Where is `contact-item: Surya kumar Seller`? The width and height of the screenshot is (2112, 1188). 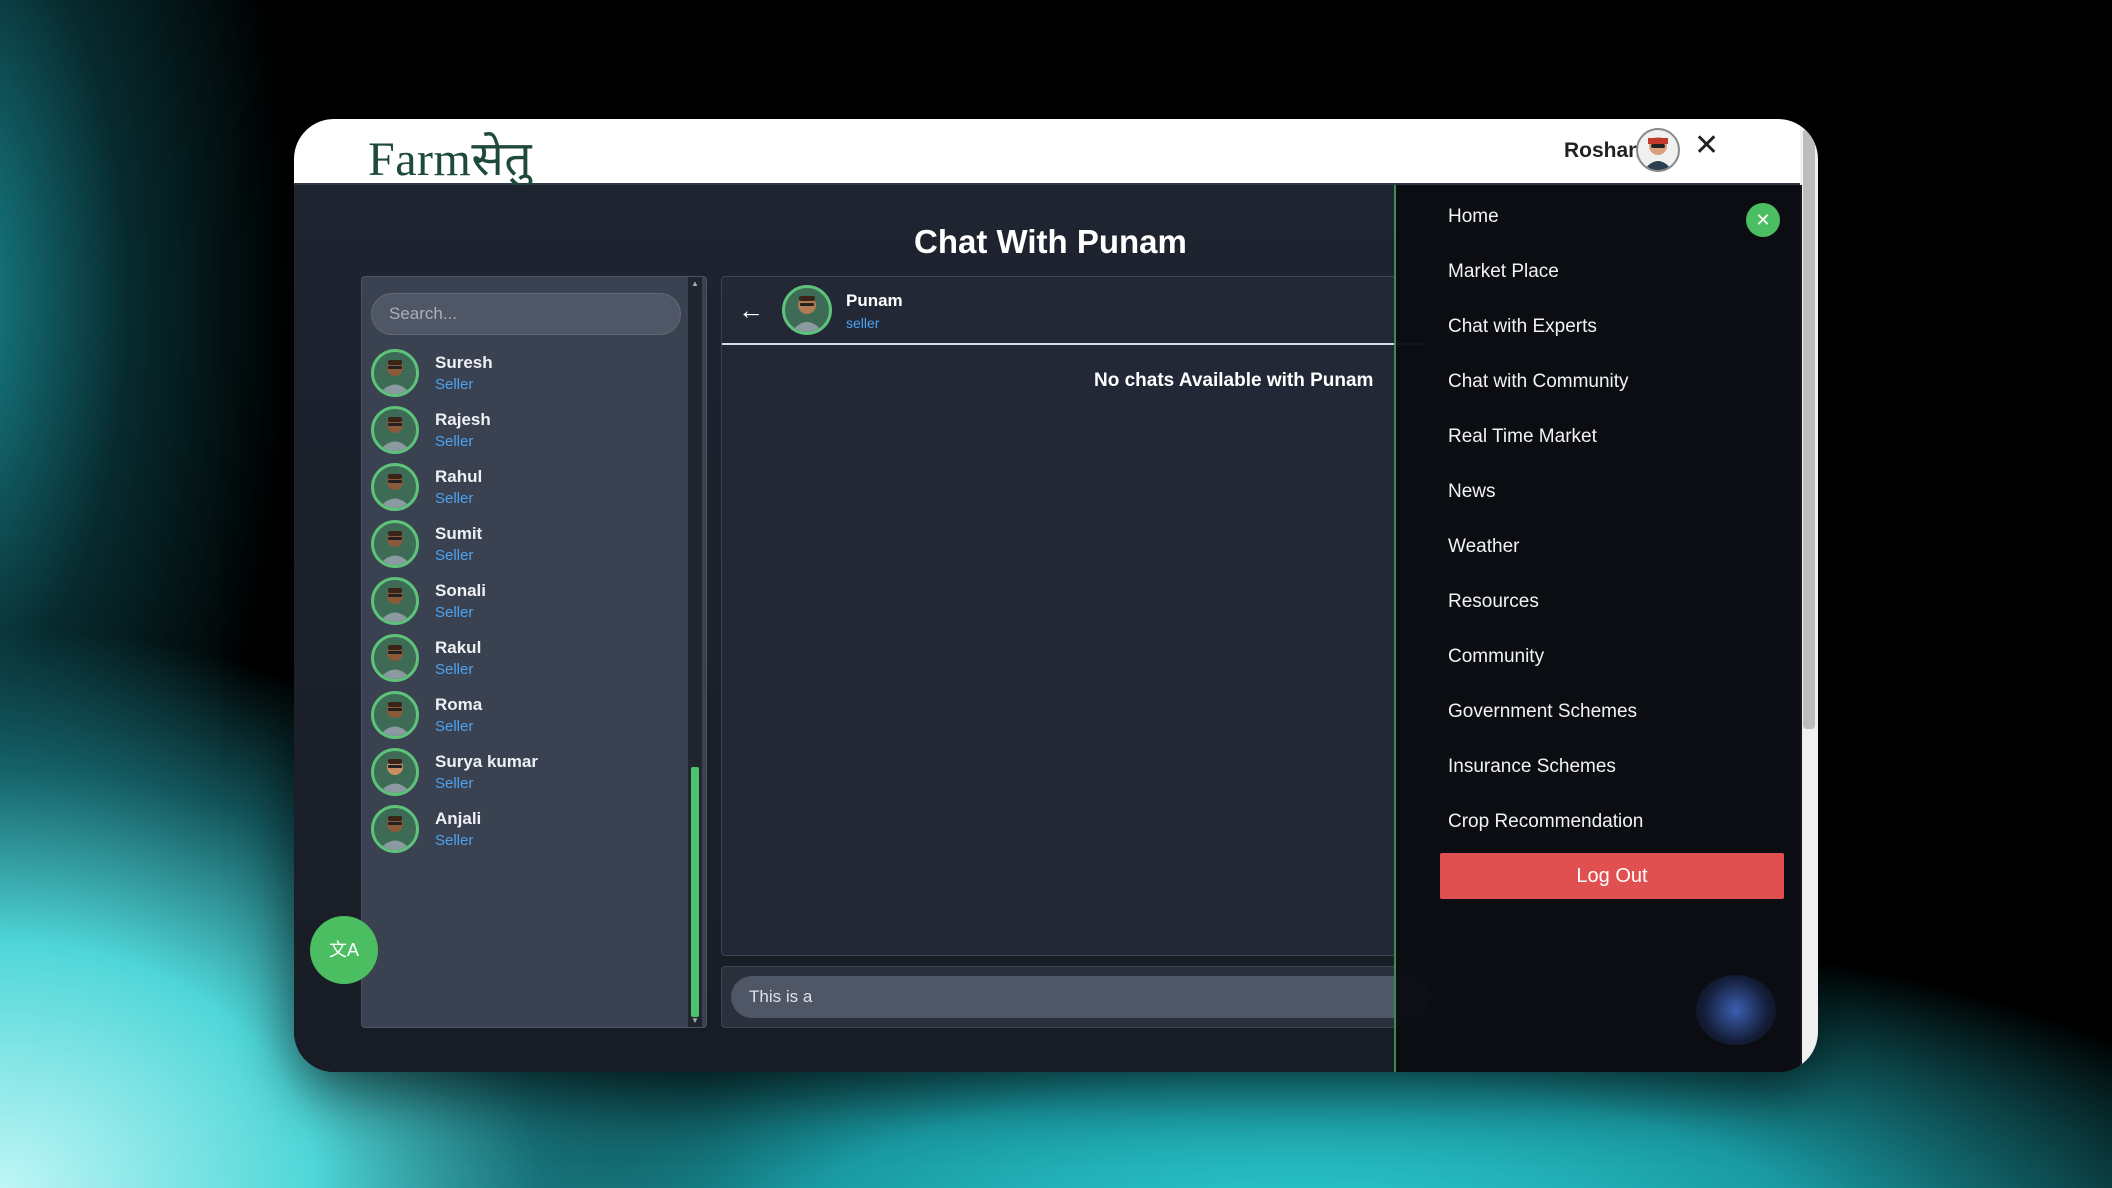 contact-item: Surya kumar Seller is located at coordinates (521, 776).